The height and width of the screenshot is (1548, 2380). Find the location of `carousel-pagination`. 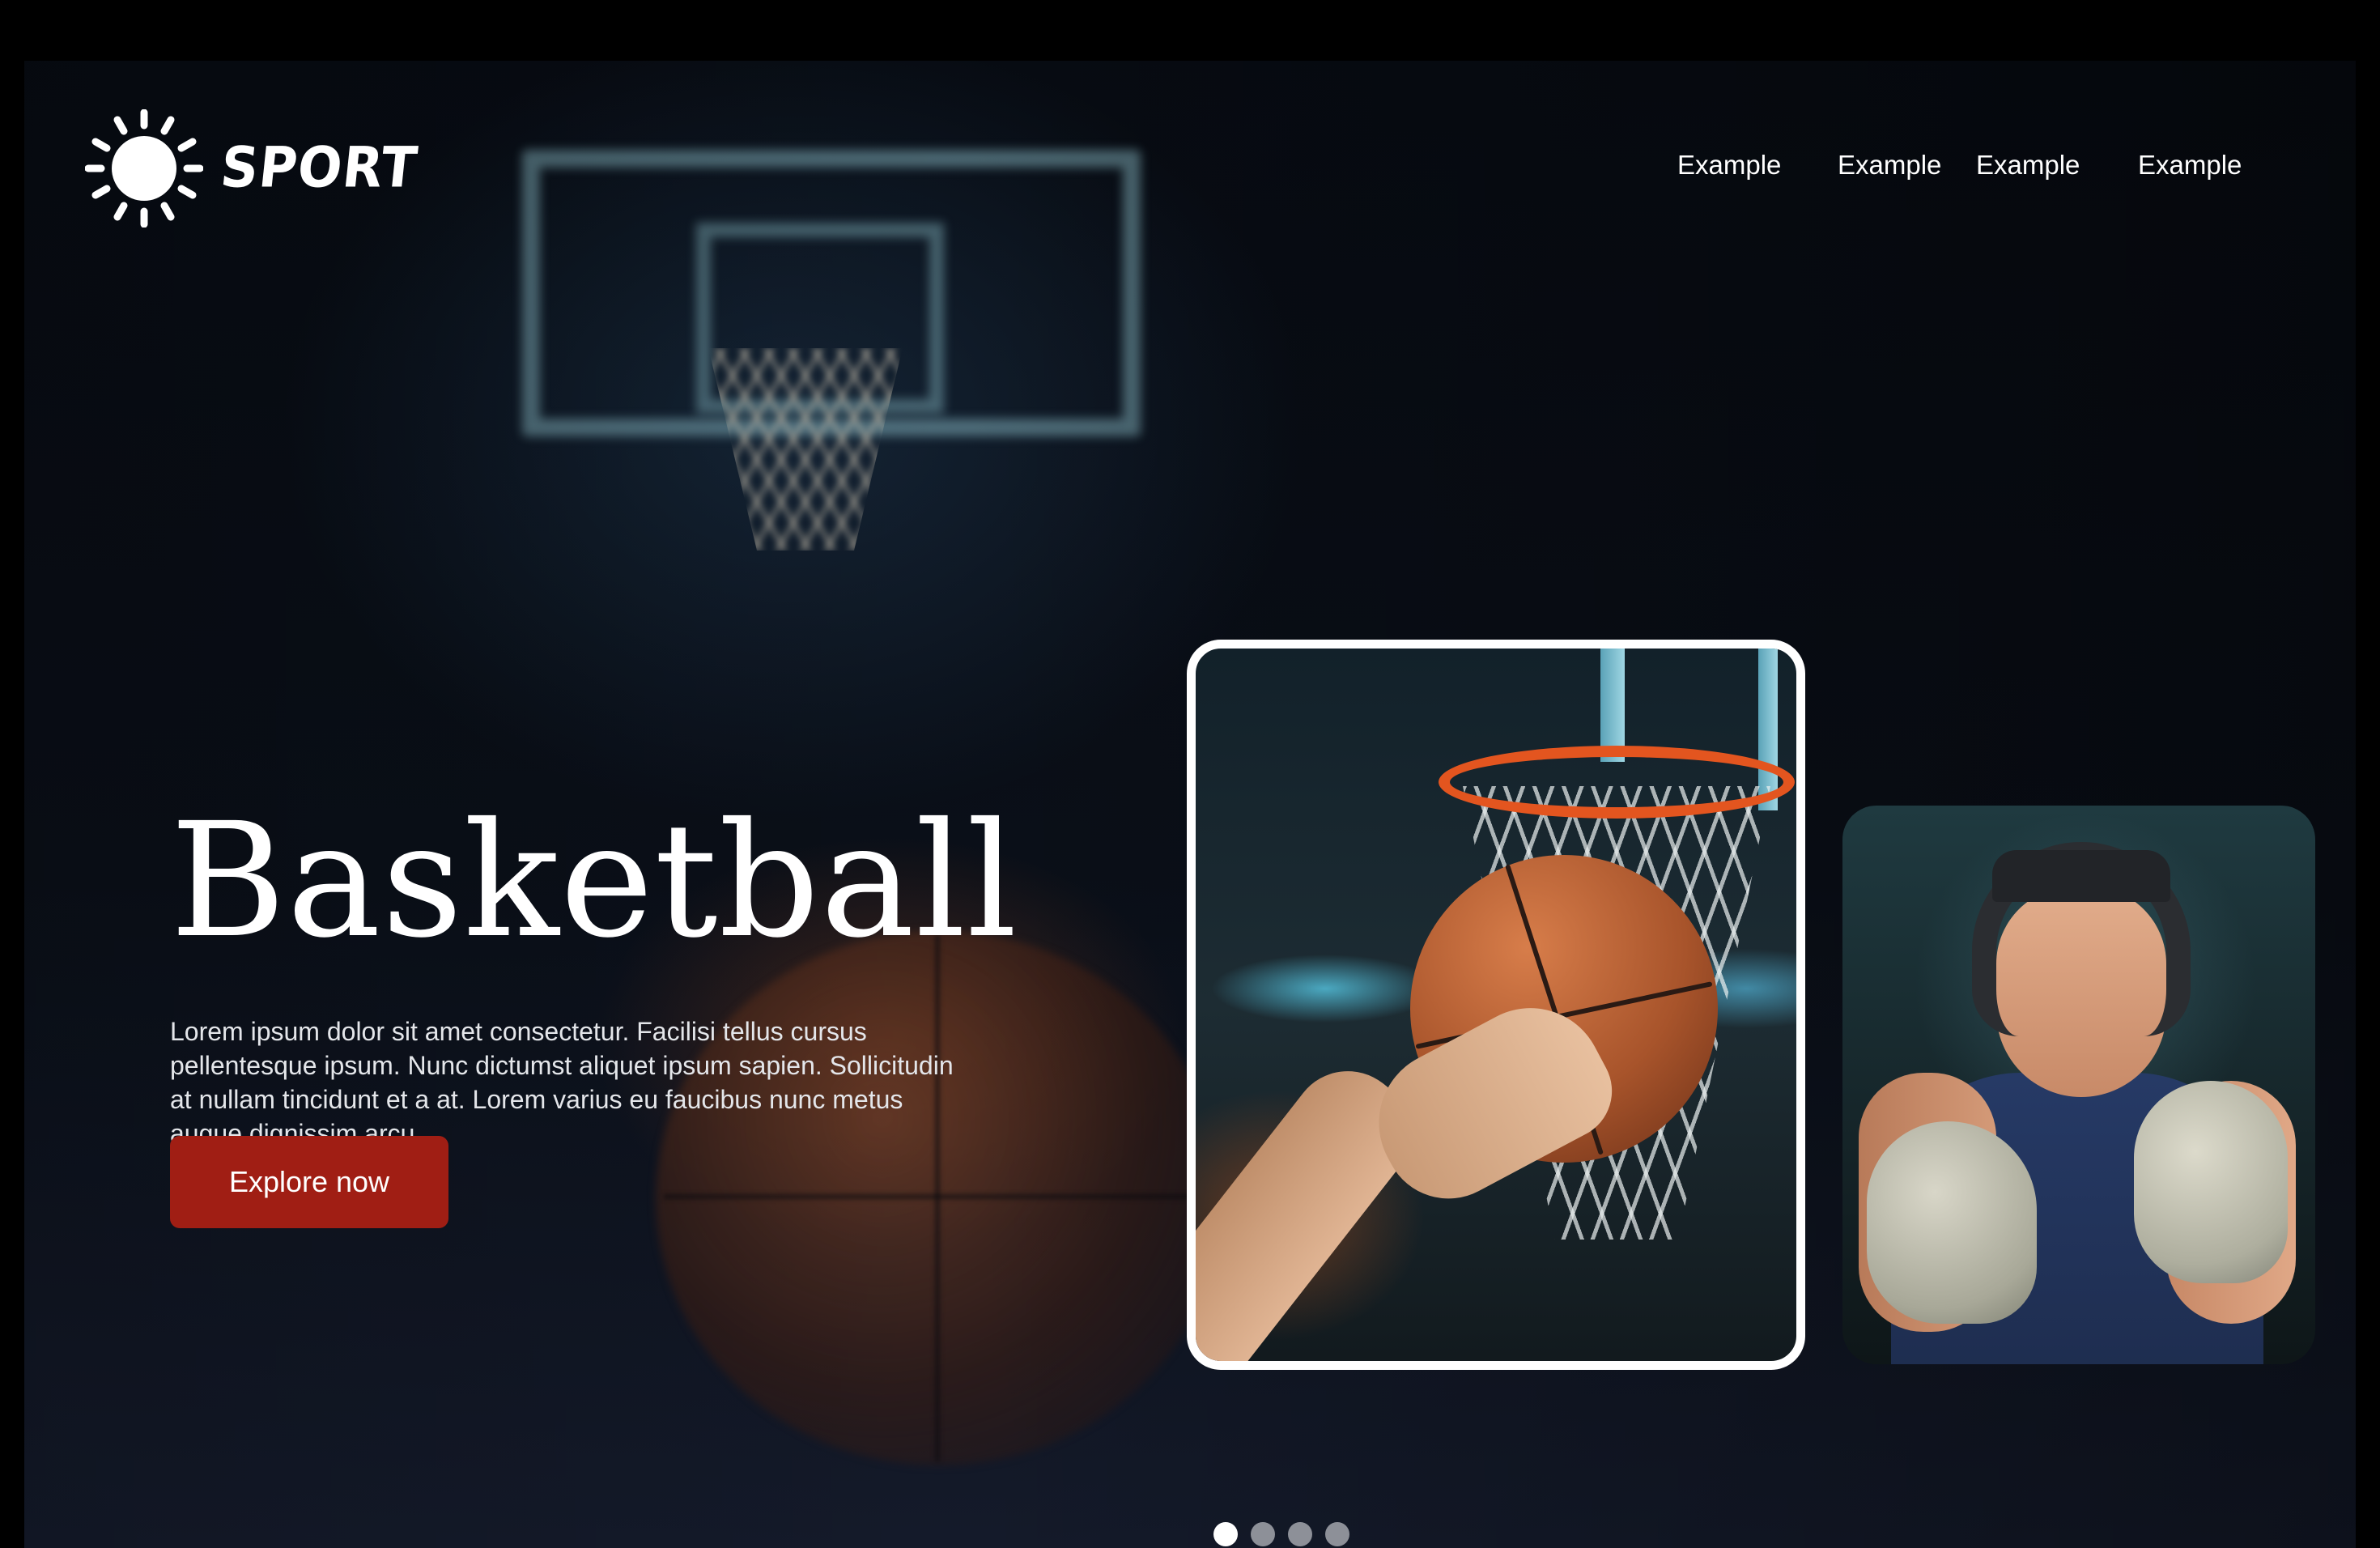

carousel-pagination is located at coordinates (1281, 1534).